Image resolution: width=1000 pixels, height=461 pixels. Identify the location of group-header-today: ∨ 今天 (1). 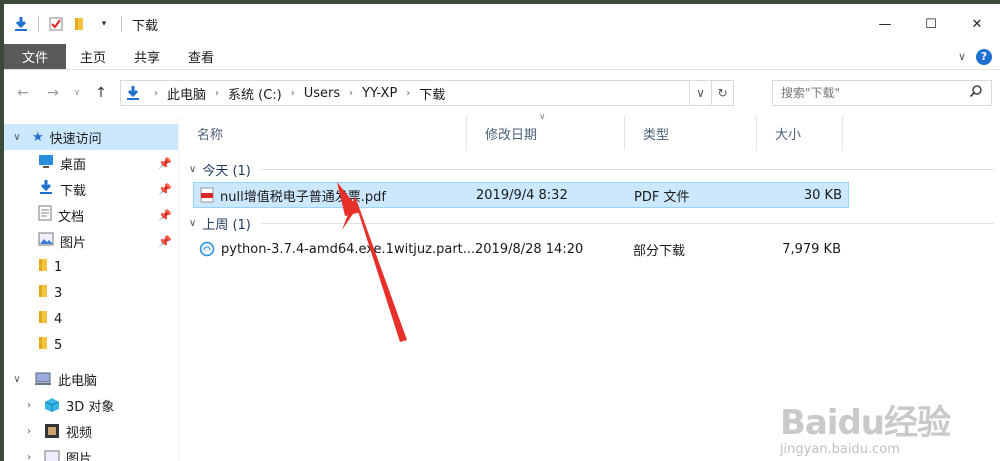
(589, 169).